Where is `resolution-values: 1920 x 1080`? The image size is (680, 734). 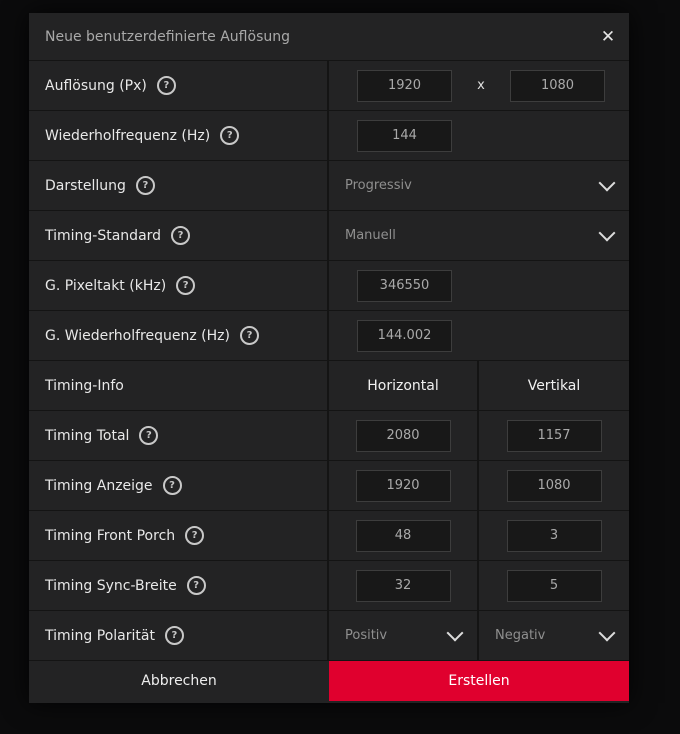
resolution-values: 1920 x 1080 is located at coordinates (479, 85).